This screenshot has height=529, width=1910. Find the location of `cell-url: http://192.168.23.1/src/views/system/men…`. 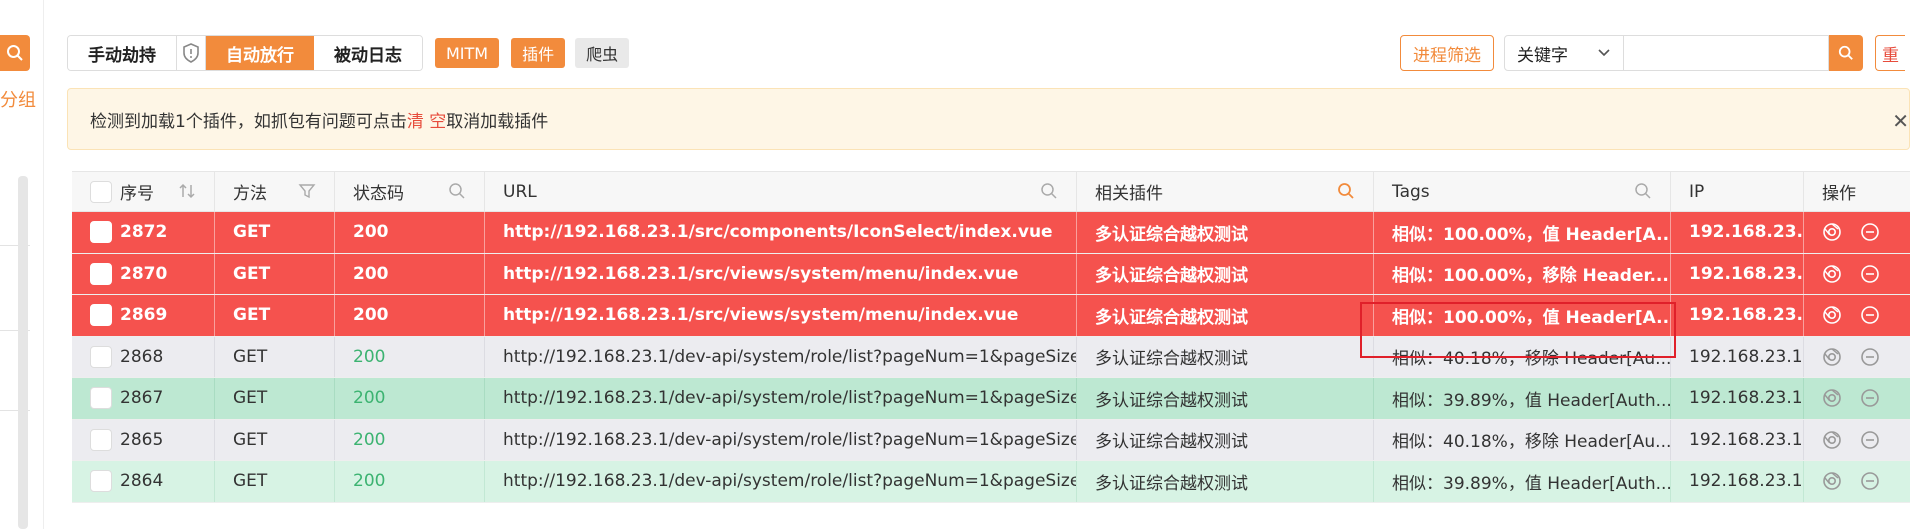

cell-url: http://192.168.23.1/src/views/system/men… is located at coordinates (781, 315).